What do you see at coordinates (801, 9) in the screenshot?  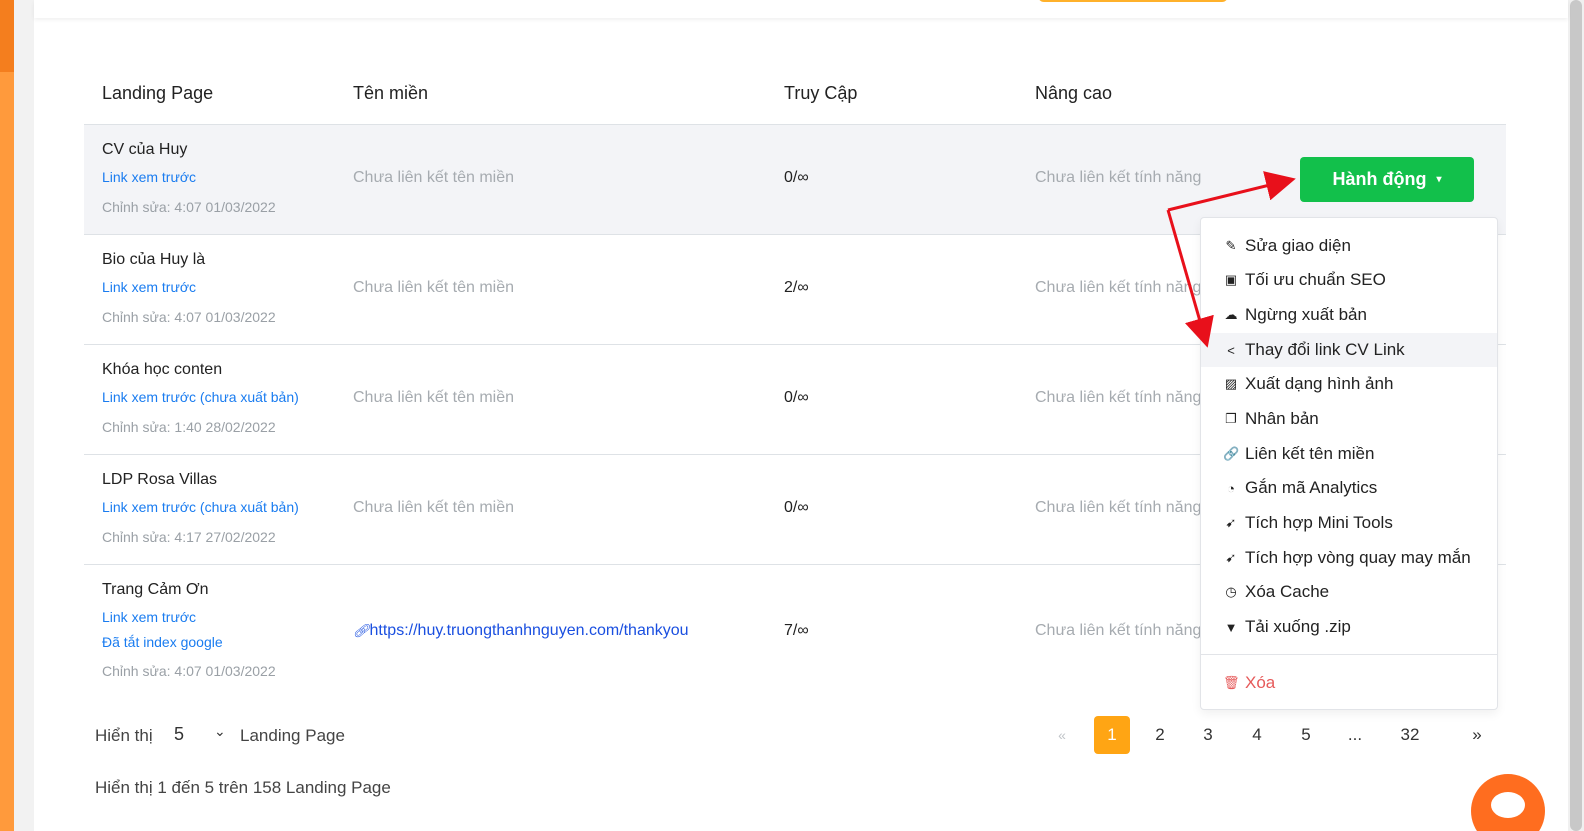 I see `top-bar` at bounding box center [801, 9].